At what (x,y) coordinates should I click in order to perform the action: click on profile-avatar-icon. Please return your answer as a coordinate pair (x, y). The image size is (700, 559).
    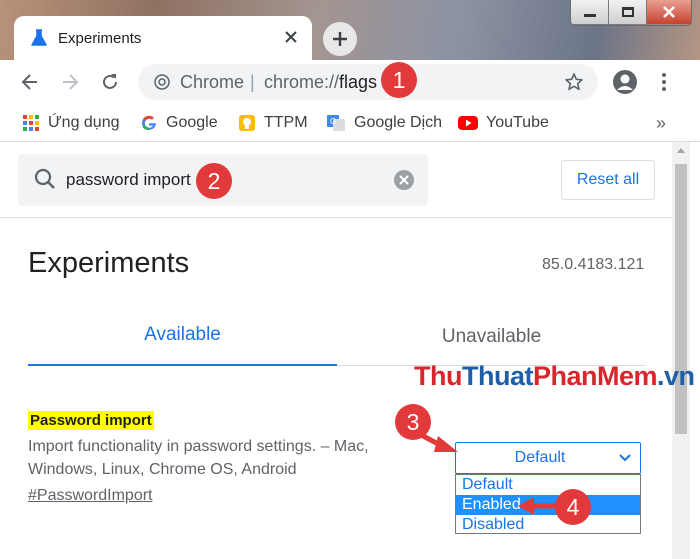
    Looking at the image, I should click on (625, 82).